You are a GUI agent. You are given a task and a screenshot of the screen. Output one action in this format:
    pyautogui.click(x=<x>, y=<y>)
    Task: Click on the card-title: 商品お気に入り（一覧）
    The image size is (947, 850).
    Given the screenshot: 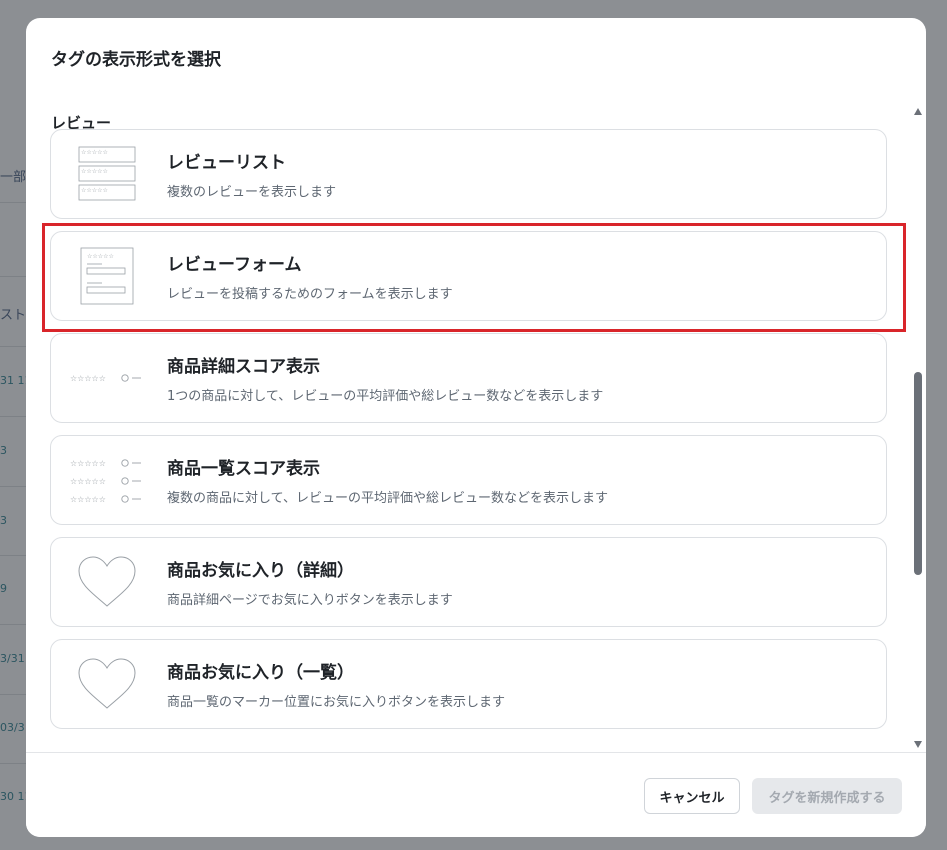 What is the action you would take?
    pyautogui.click(x=260, y=673)
    